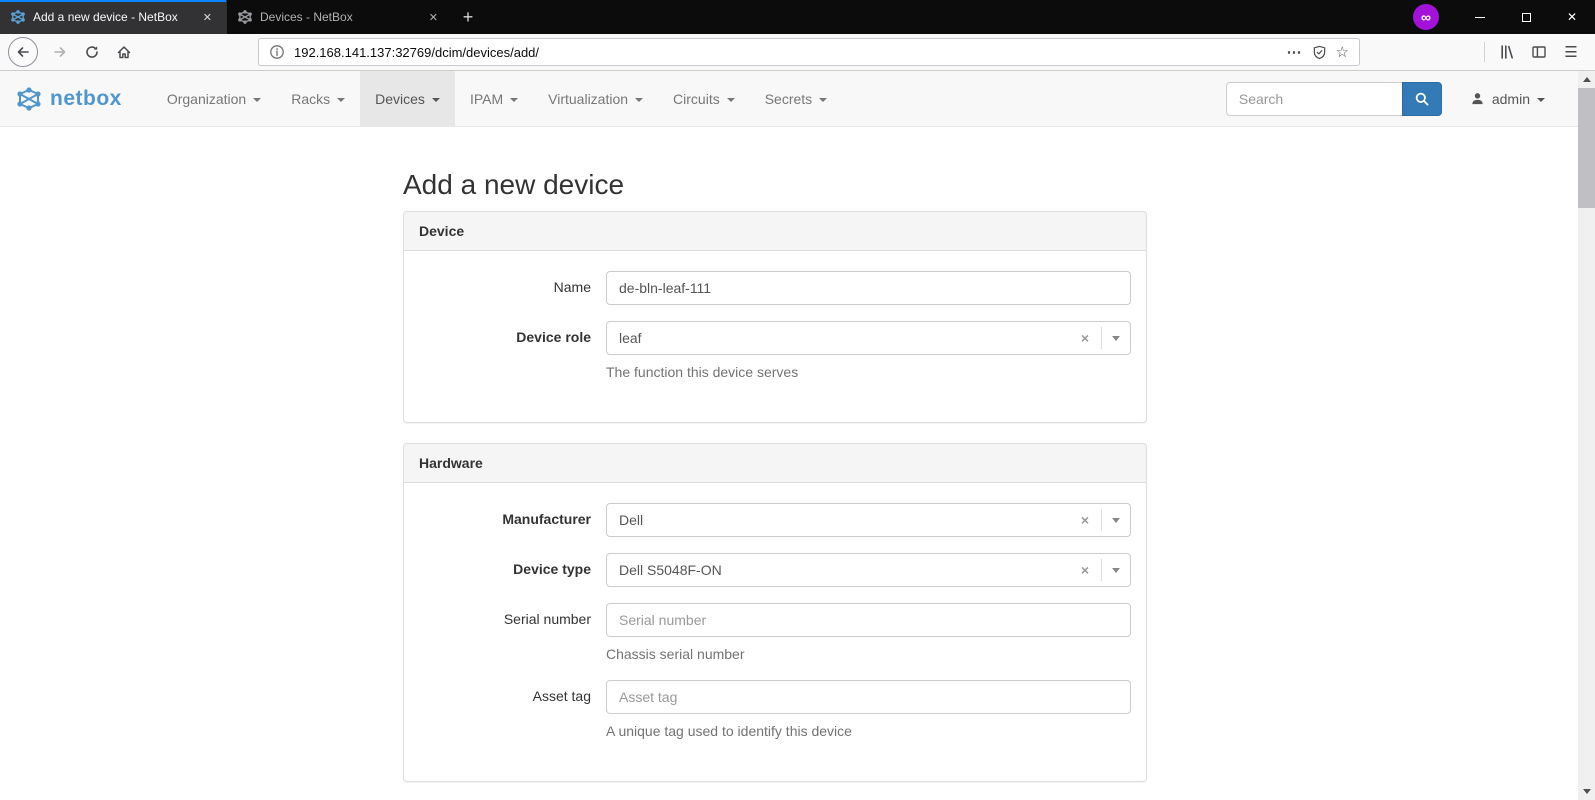  I want to click on window-close-button: ✕, so click(1572, 17).